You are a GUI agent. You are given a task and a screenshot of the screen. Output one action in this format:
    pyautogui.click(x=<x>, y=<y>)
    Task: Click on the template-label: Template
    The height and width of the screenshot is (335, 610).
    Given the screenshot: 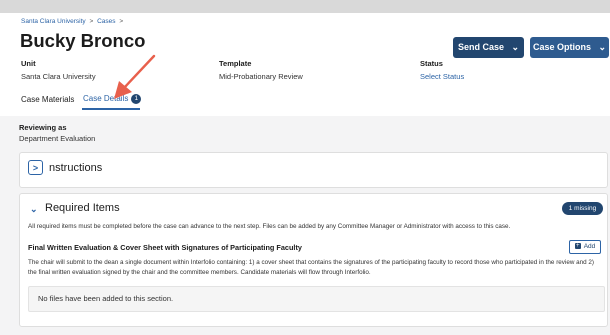 What is the action you would take?
    pyautogui.click(x=235, y=63)
    